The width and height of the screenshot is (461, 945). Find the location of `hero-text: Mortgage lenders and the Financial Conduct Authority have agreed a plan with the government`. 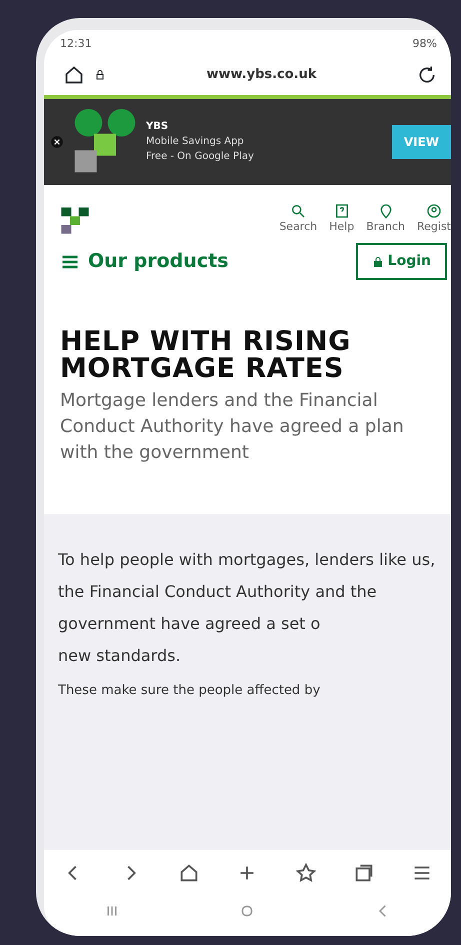

hero-text: Mortgage lenders and the Financial Conduct Authority have agreed a plan with the government is located at coordinates (232, 427).